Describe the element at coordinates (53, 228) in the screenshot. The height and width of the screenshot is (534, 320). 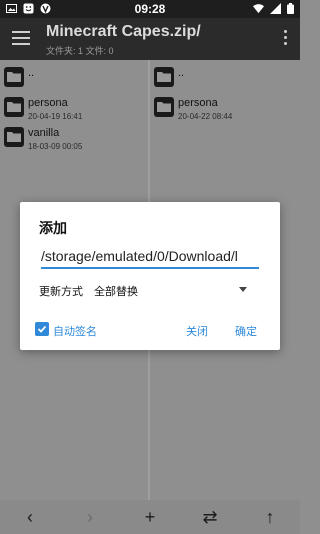
I see `dialog-title: 添加` at that location.